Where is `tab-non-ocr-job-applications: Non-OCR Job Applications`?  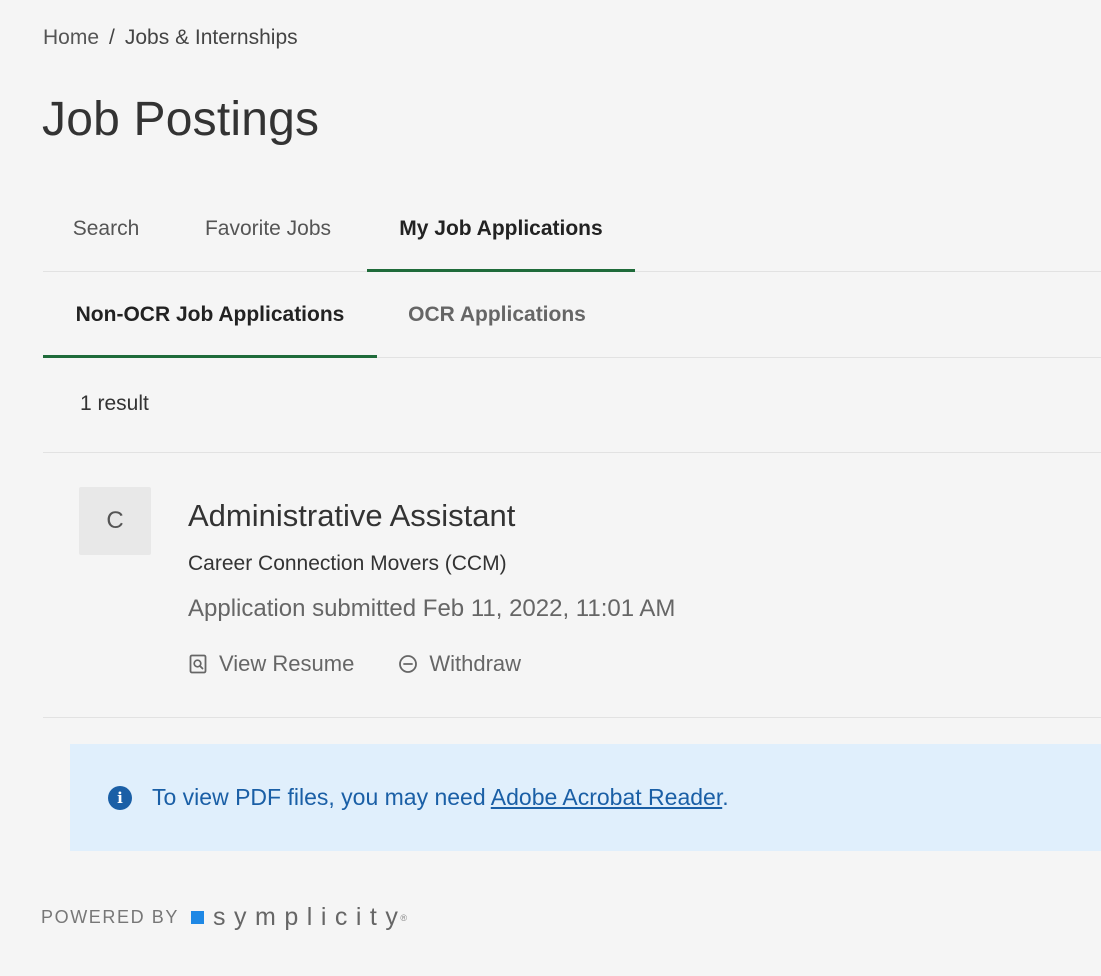
tab-non-ocr-job-applications: Non-OCR Job Applications is located at coordinates (210, 315).